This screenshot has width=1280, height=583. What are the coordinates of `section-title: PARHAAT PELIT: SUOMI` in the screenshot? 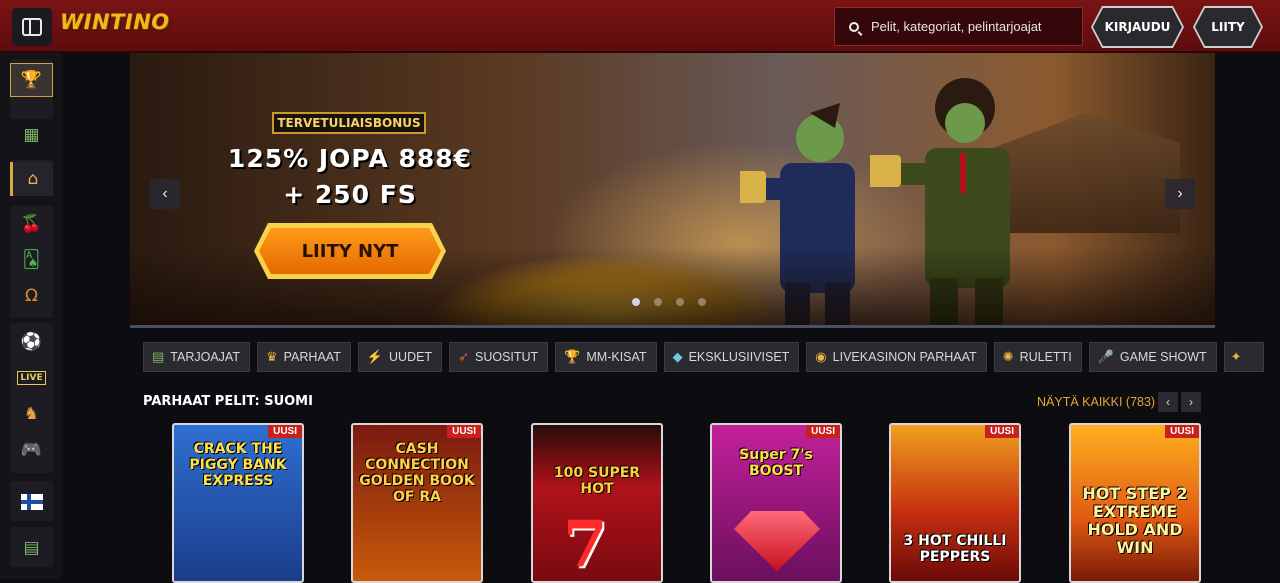 It's located at (228, 401).